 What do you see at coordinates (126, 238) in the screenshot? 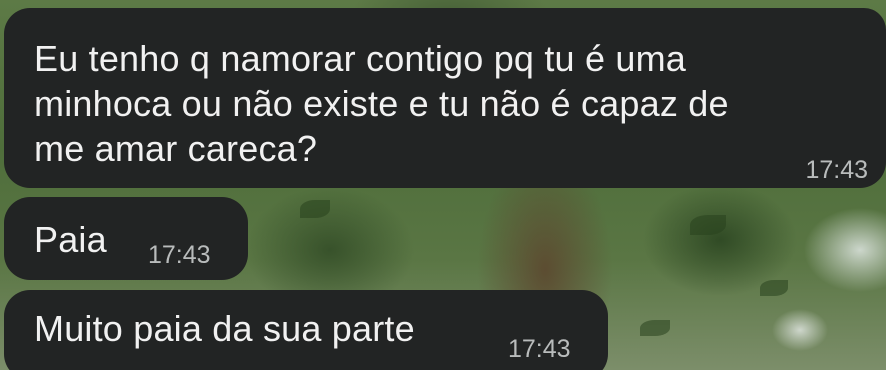
I see `message-bubble: Paia 17:43` at bounding box center [126, 238].